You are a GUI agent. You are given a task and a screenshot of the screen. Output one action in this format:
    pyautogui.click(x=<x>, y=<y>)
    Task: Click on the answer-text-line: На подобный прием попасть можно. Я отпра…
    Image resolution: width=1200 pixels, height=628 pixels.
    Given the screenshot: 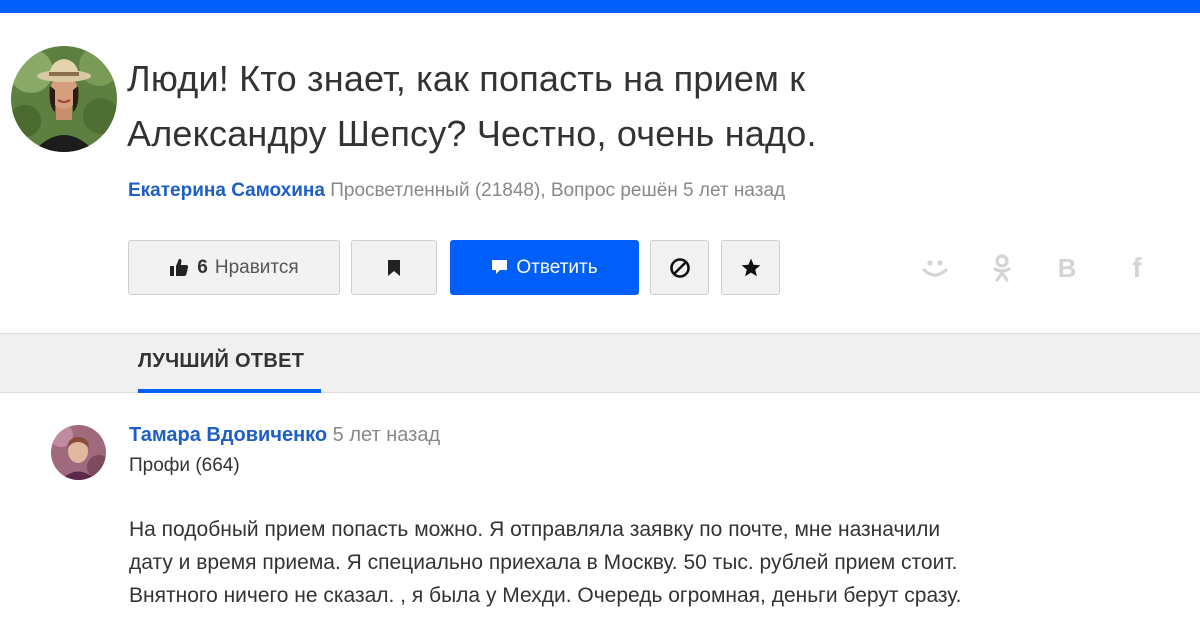 What is the action you would take?
    pyautogui.click(x=535, y=529)
    